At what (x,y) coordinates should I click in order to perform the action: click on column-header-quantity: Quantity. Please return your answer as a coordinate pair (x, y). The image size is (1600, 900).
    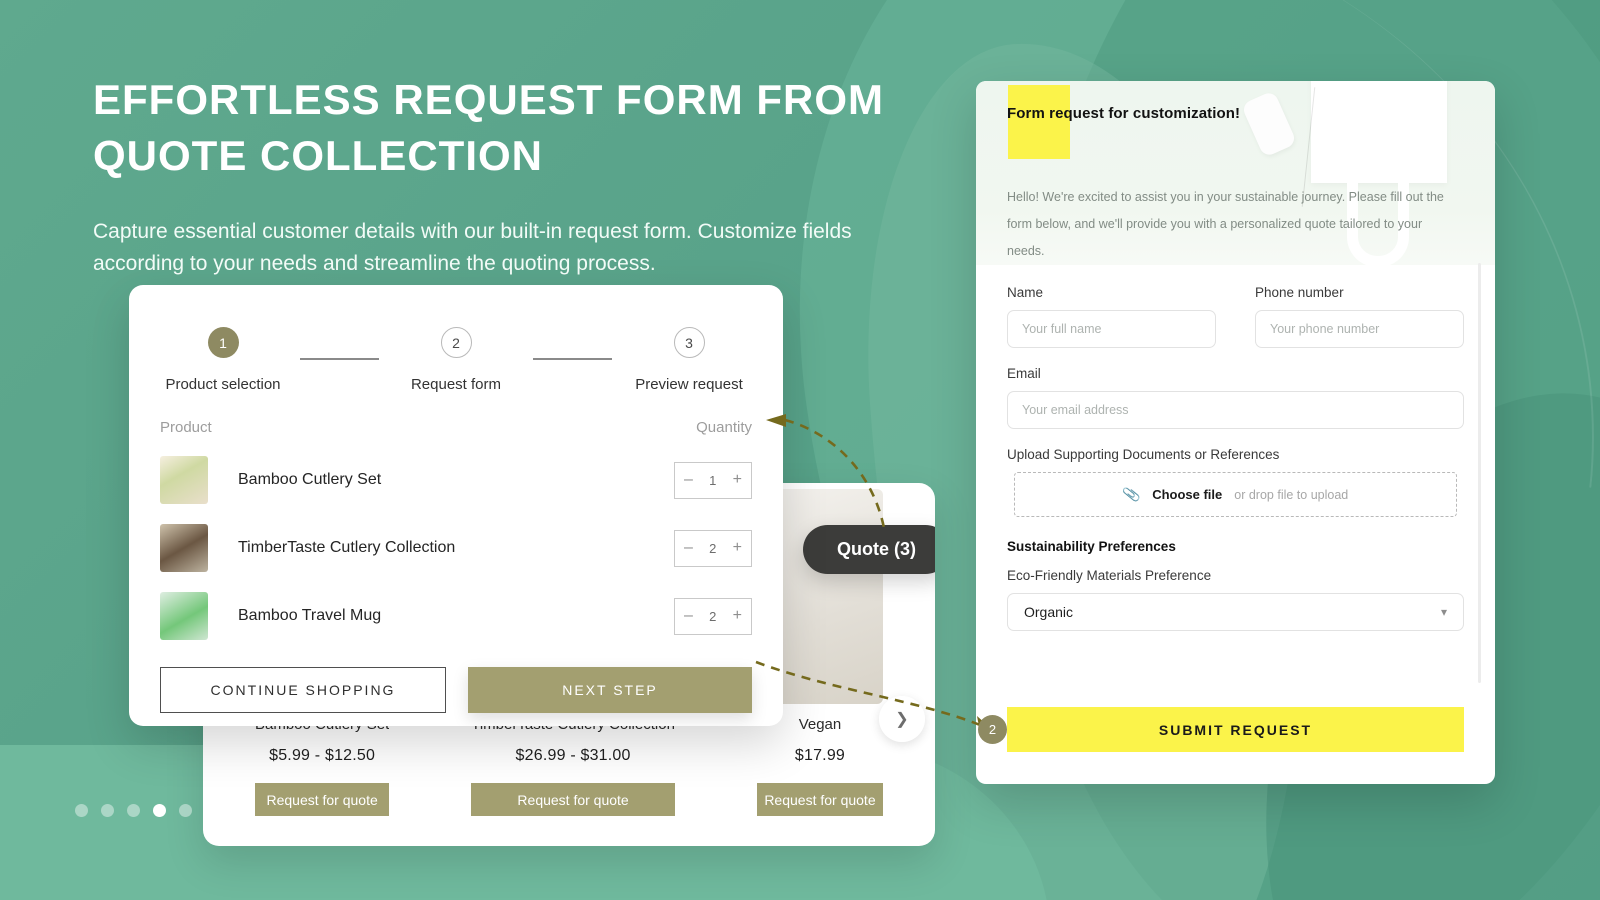
    Looking at the image, I should click on (724, 427).